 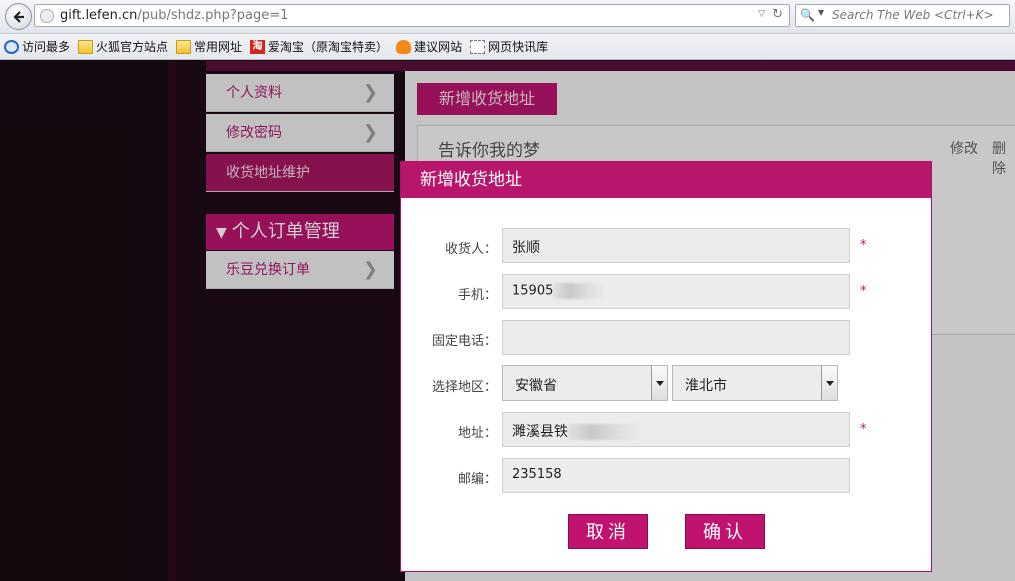 I want to click on bookmark-label: 建议网站, so click(x=438, y=47).